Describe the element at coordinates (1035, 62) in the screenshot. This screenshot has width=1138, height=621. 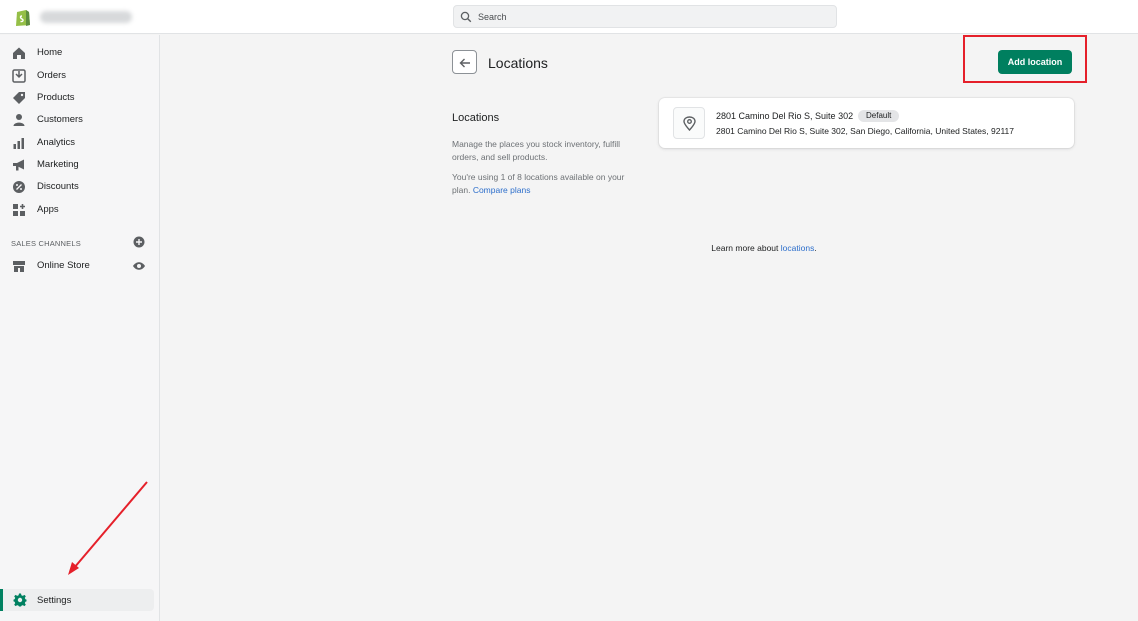
I see `add-location-button: Add location` at that location.